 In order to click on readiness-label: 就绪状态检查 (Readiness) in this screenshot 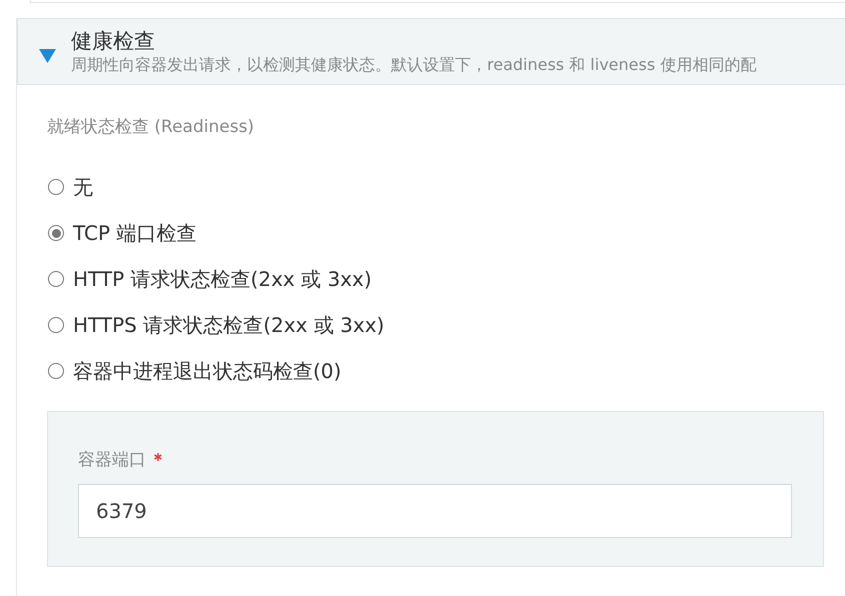, I will do `click(151, 127)`.